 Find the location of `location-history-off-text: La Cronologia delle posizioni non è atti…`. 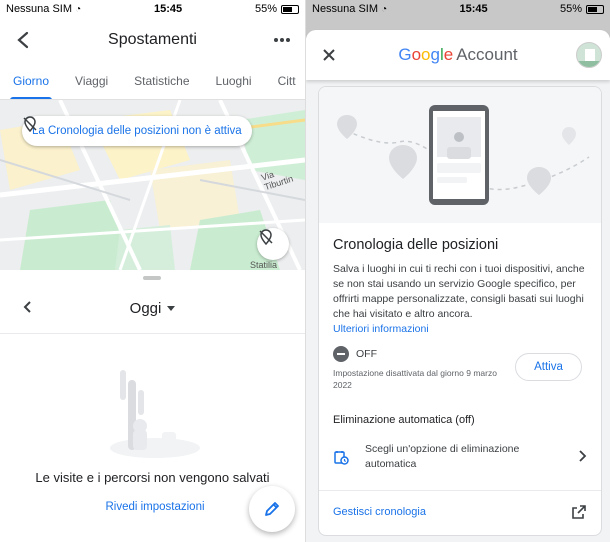

location-history-off-text: La Cronologia delle posizioni non è atti… is located at coordinates (137, 131).